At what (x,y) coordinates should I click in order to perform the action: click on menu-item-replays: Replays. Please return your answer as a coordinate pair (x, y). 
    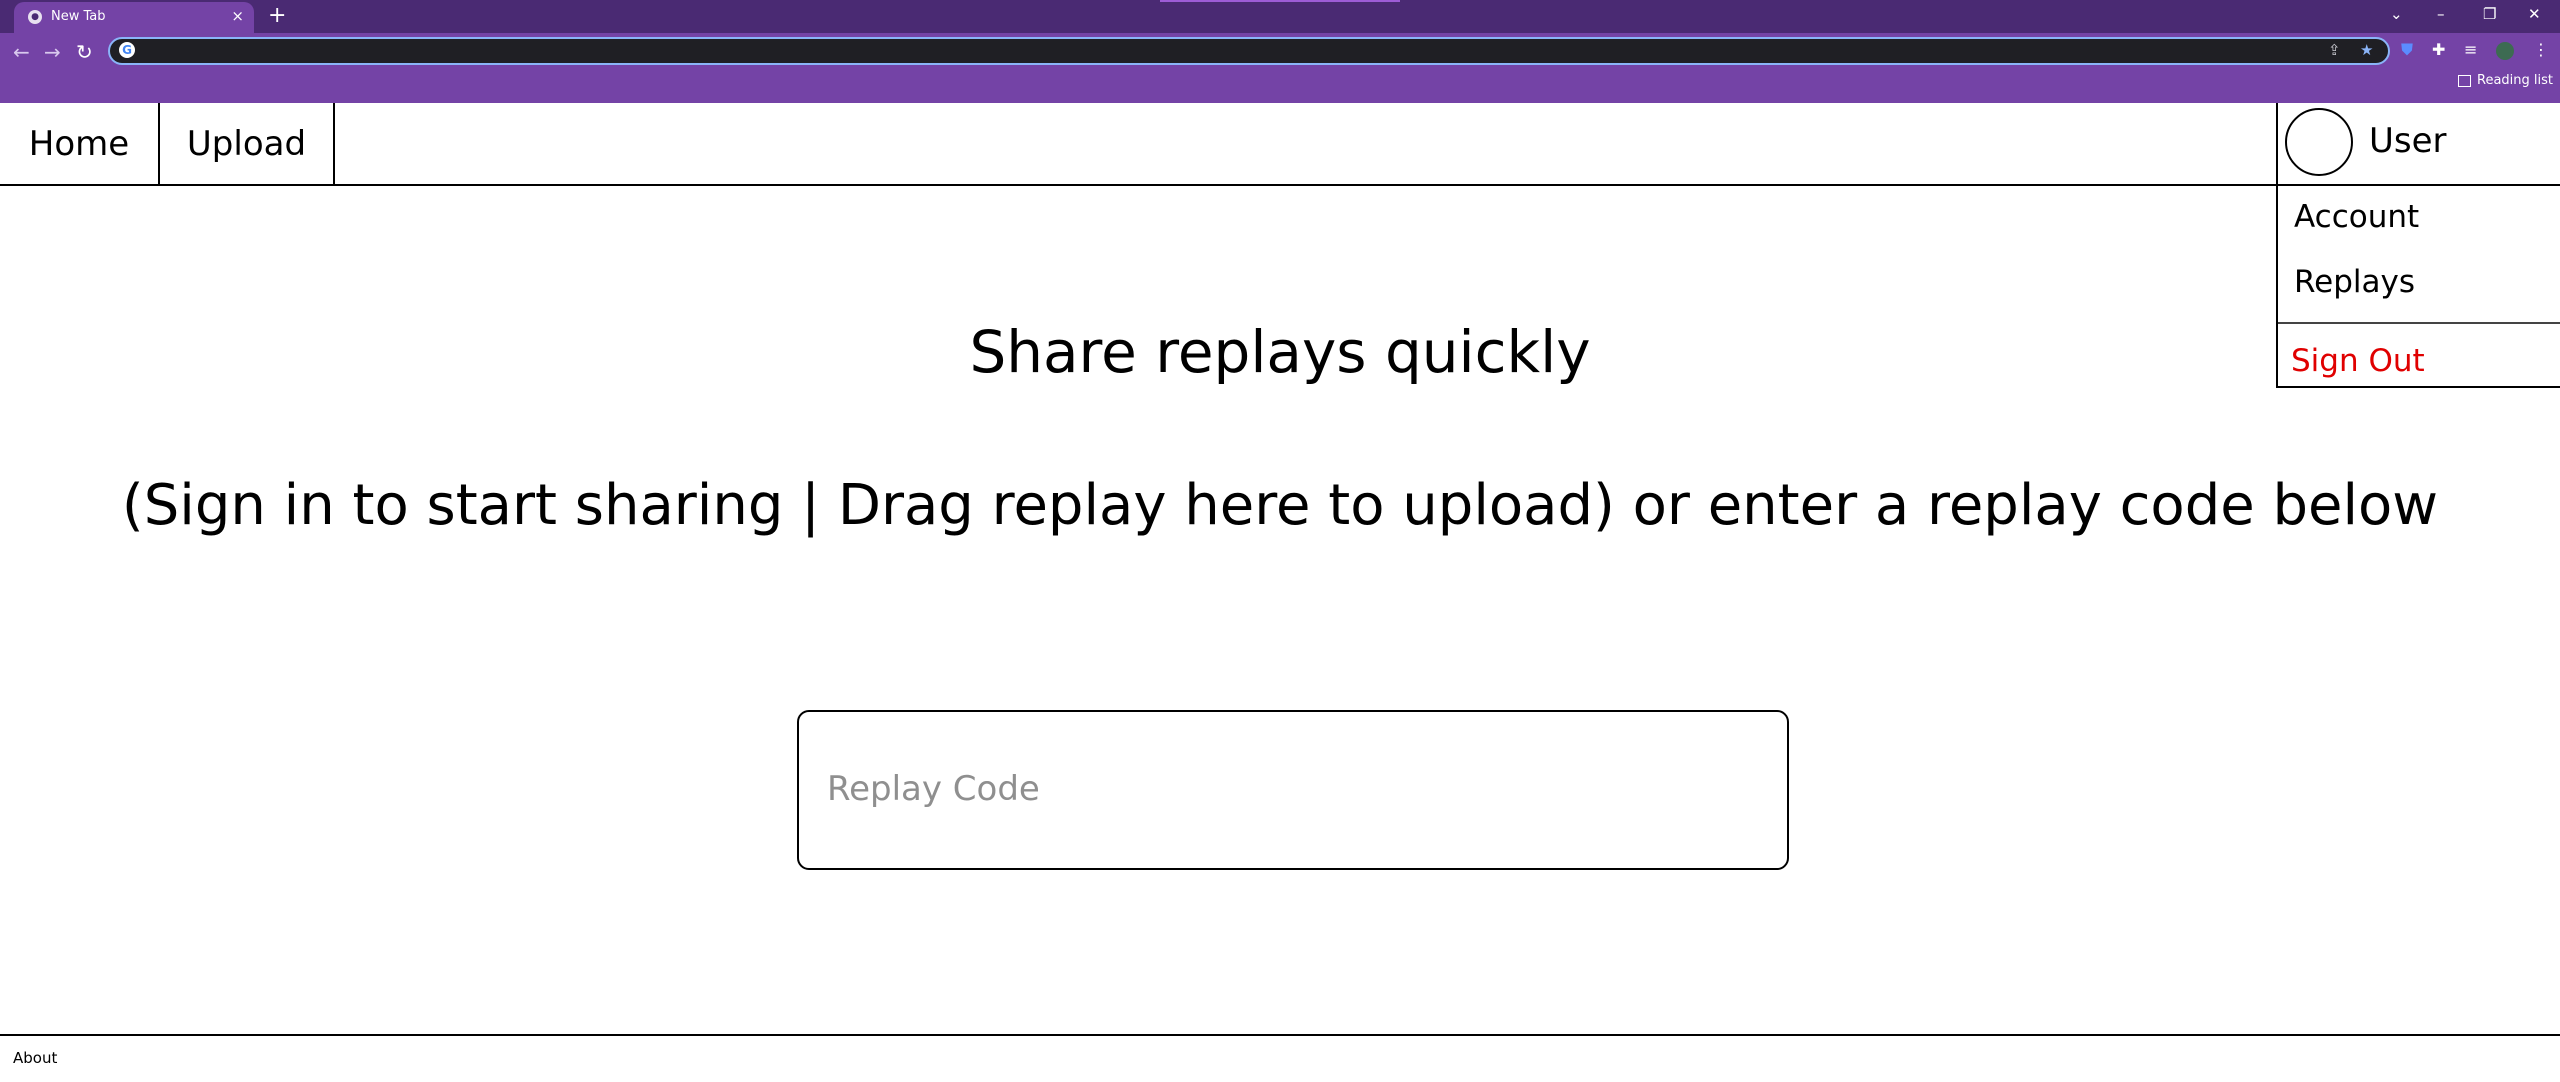
    Looking at the image, I should click on (2354, 282).